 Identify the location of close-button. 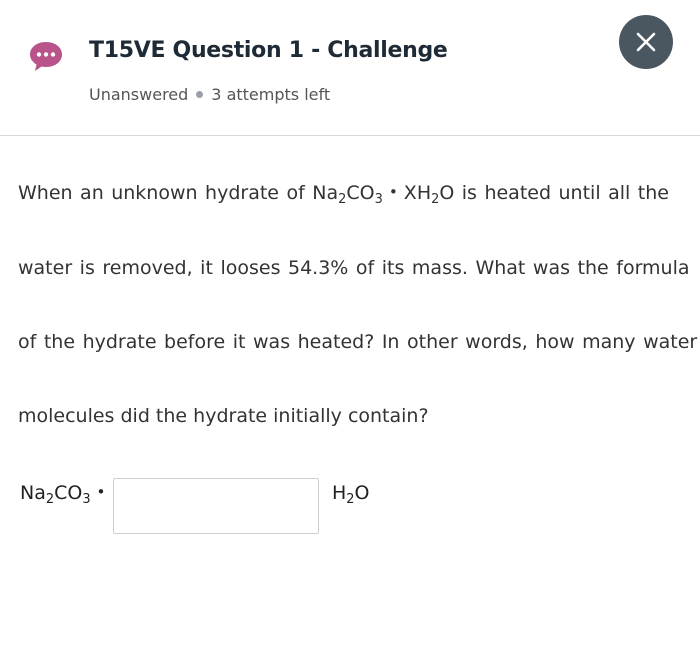
(646, 42).